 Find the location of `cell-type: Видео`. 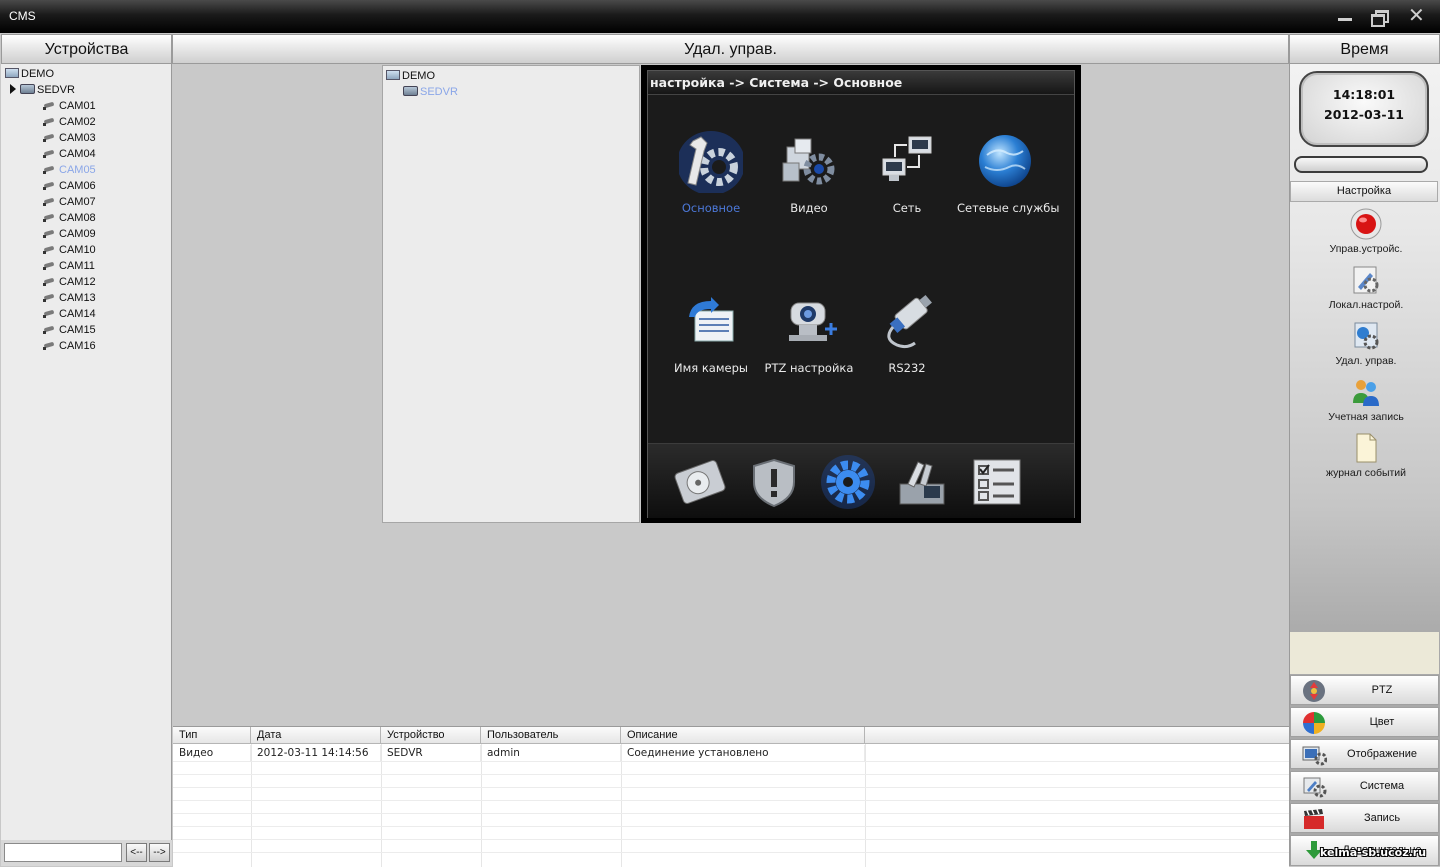

cell-type: Видео is located at coordinates (212, 753).